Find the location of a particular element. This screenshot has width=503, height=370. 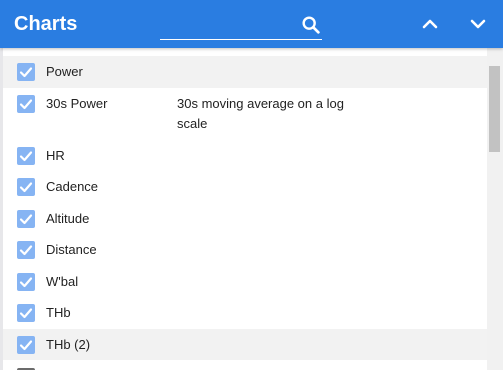

list-item: THb (2) is located at coordinates (245, 344).